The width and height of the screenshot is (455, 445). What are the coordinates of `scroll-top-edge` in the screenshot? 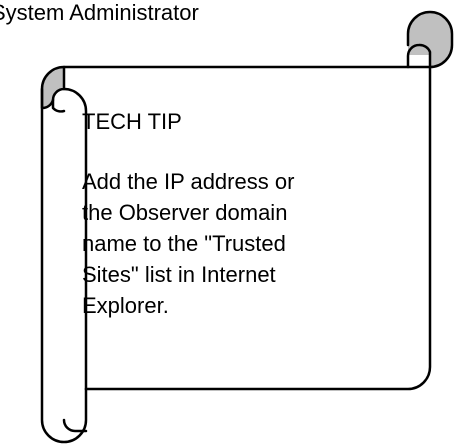 It's located at (258, 39).